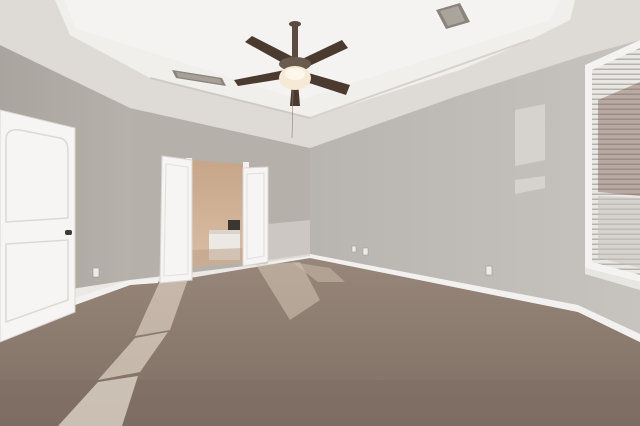  I want to click on double-door-right-panel, so click(255, 216).